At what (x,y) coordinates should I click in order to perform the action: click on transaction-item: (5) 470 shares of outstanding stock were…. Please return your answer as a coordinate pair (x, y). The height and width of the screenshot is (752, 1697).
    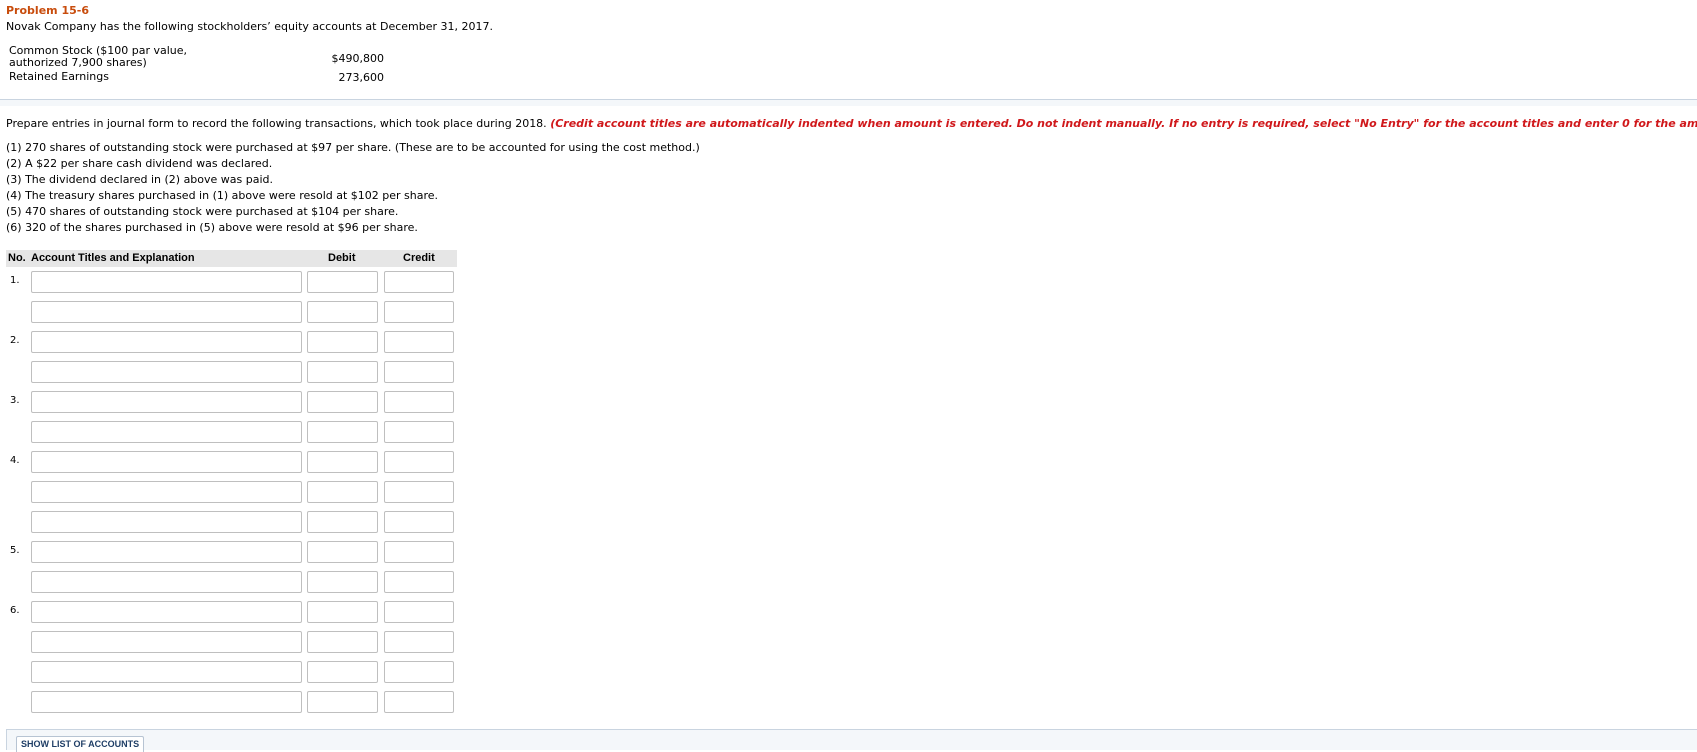
    Looking at the image, I should click on (202, 211).